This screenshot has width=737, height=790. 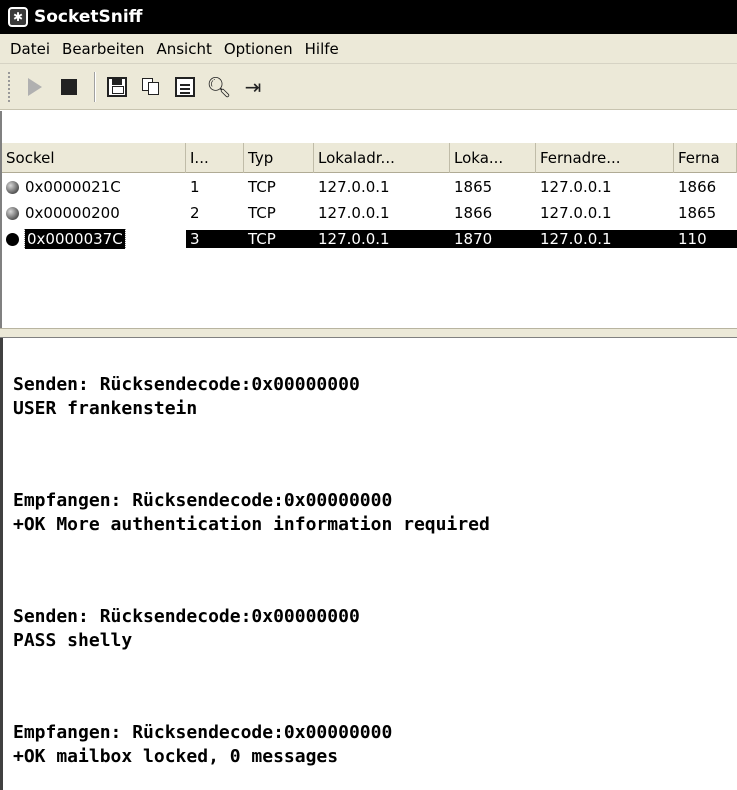 What do you see at coordinates (105, 408) in the screenshot?
I see `log-line: USER frankenstein` at bounding box center [105, 408].